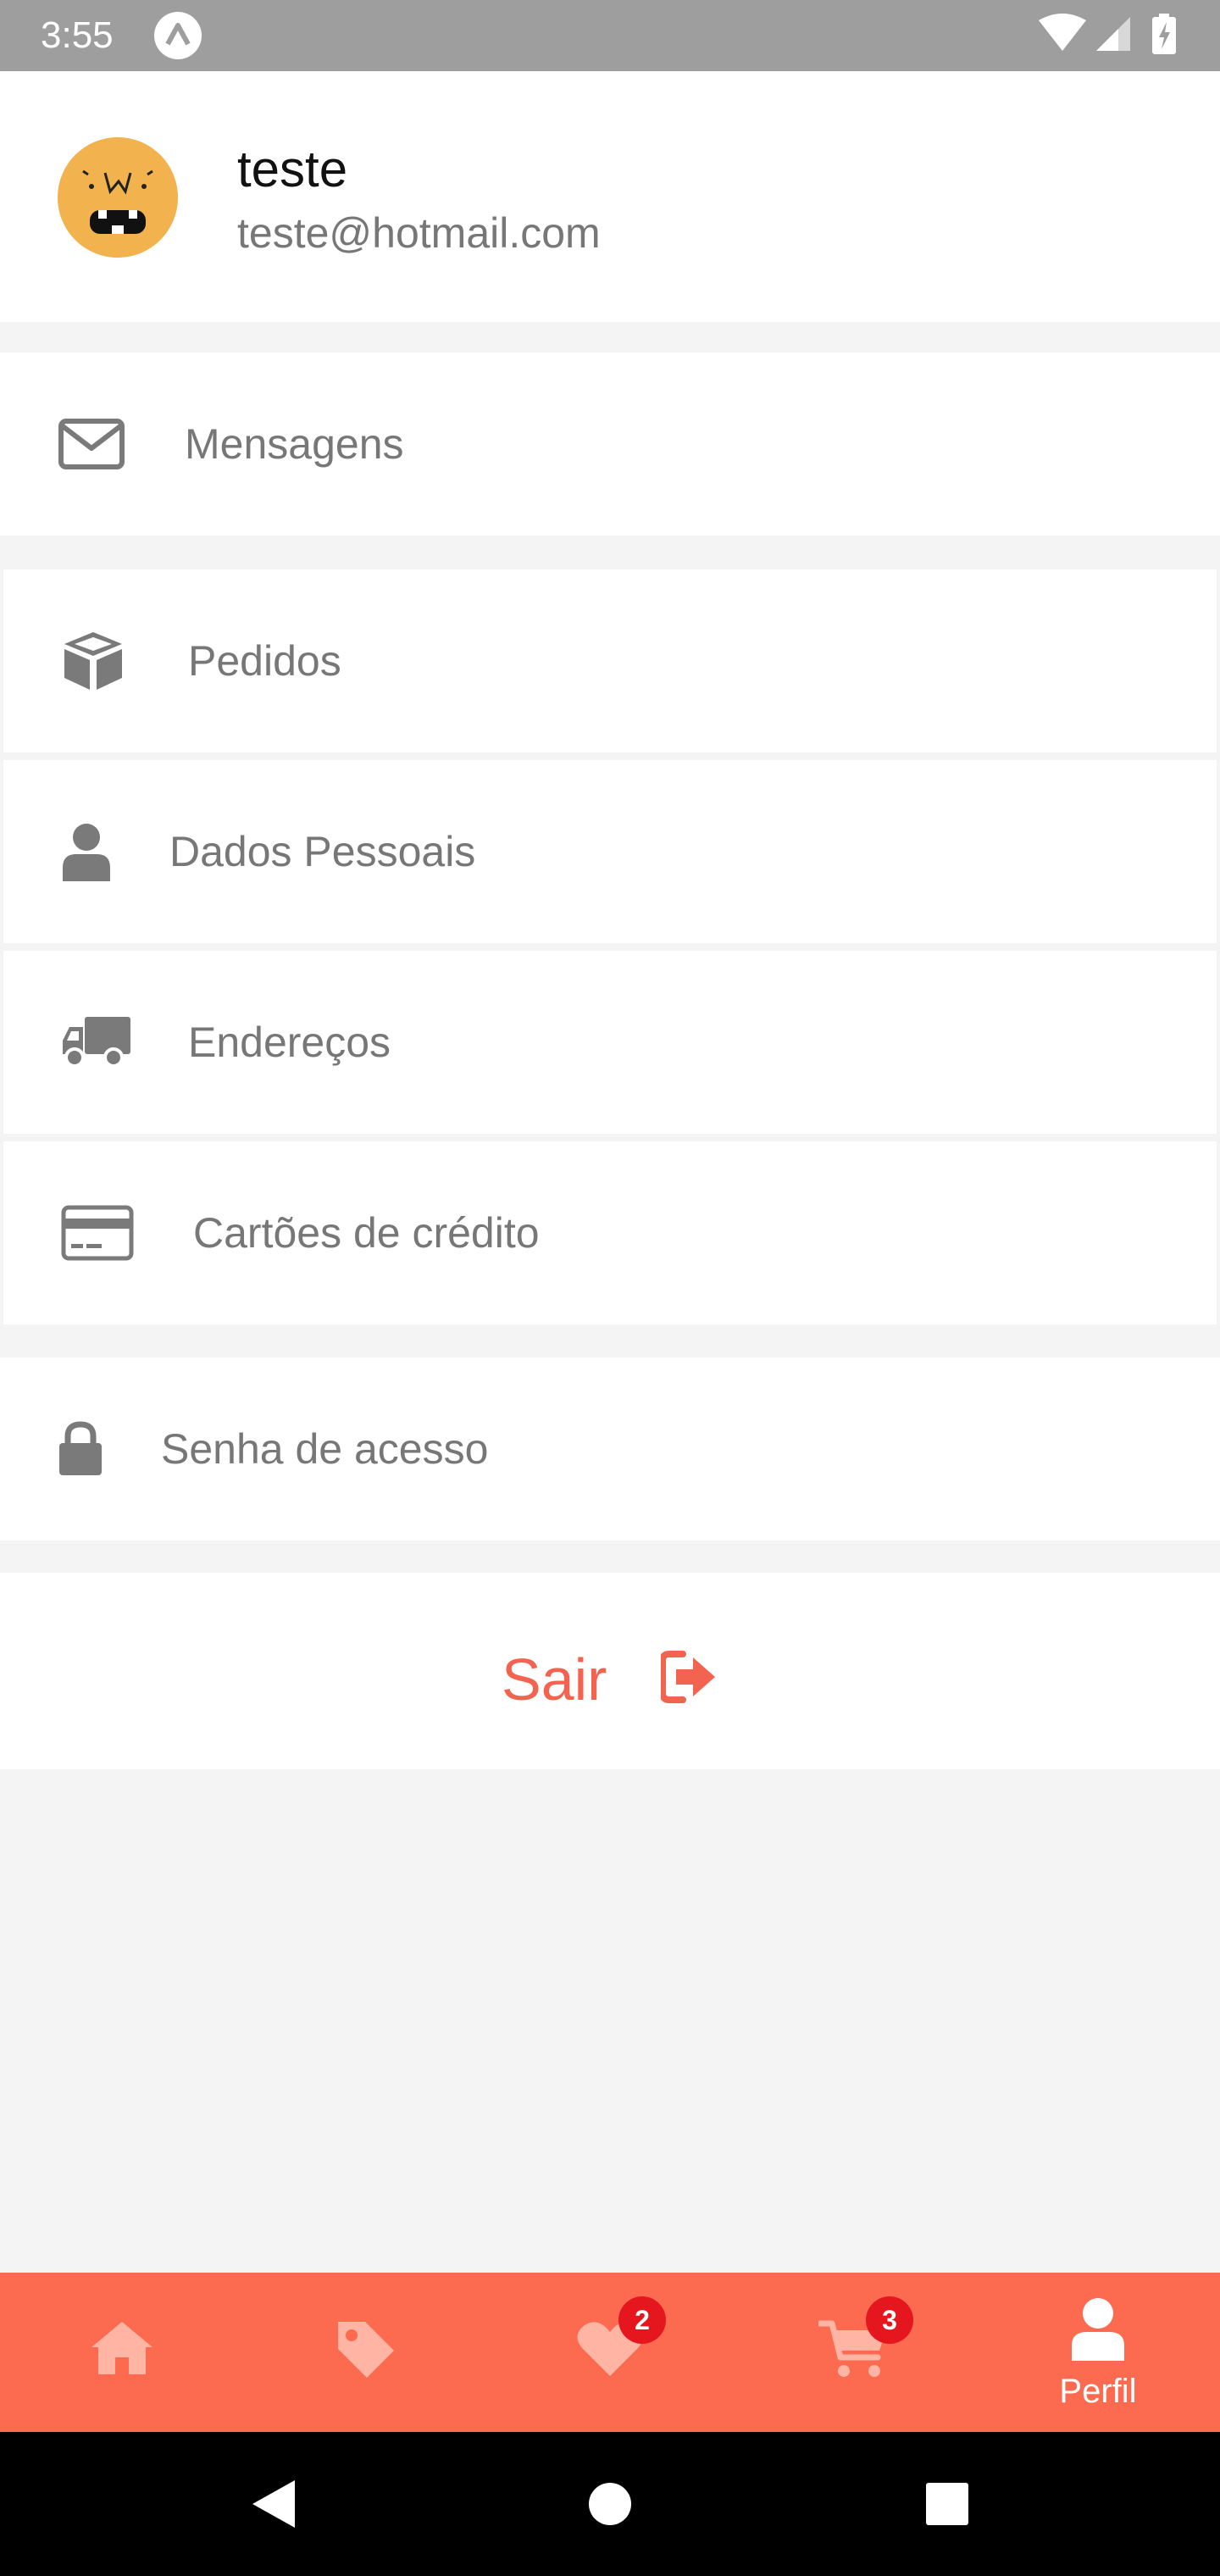  Describe the element at coordinates (366, 1233) in the screenshot. I see `menu-item-label: Cartões de crédito` at that location.